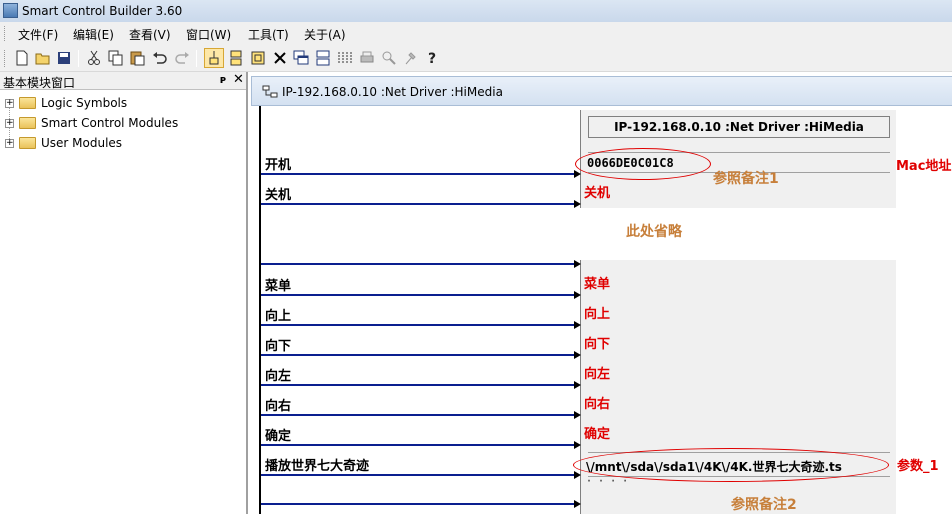  I want to click on menu-grip, so click(5, 33).